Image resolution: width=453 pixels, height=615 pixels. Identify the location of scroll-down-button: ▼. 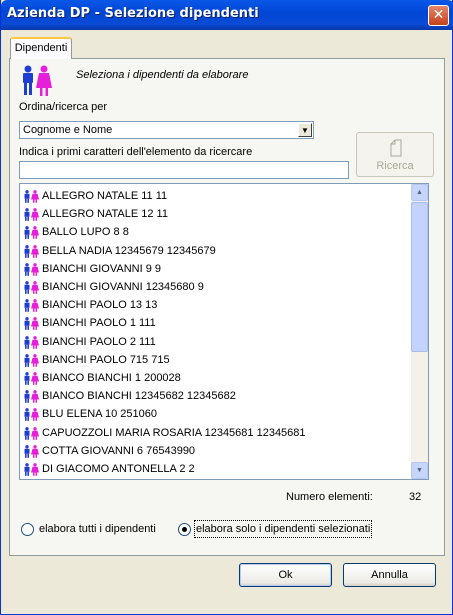
(419, 470).